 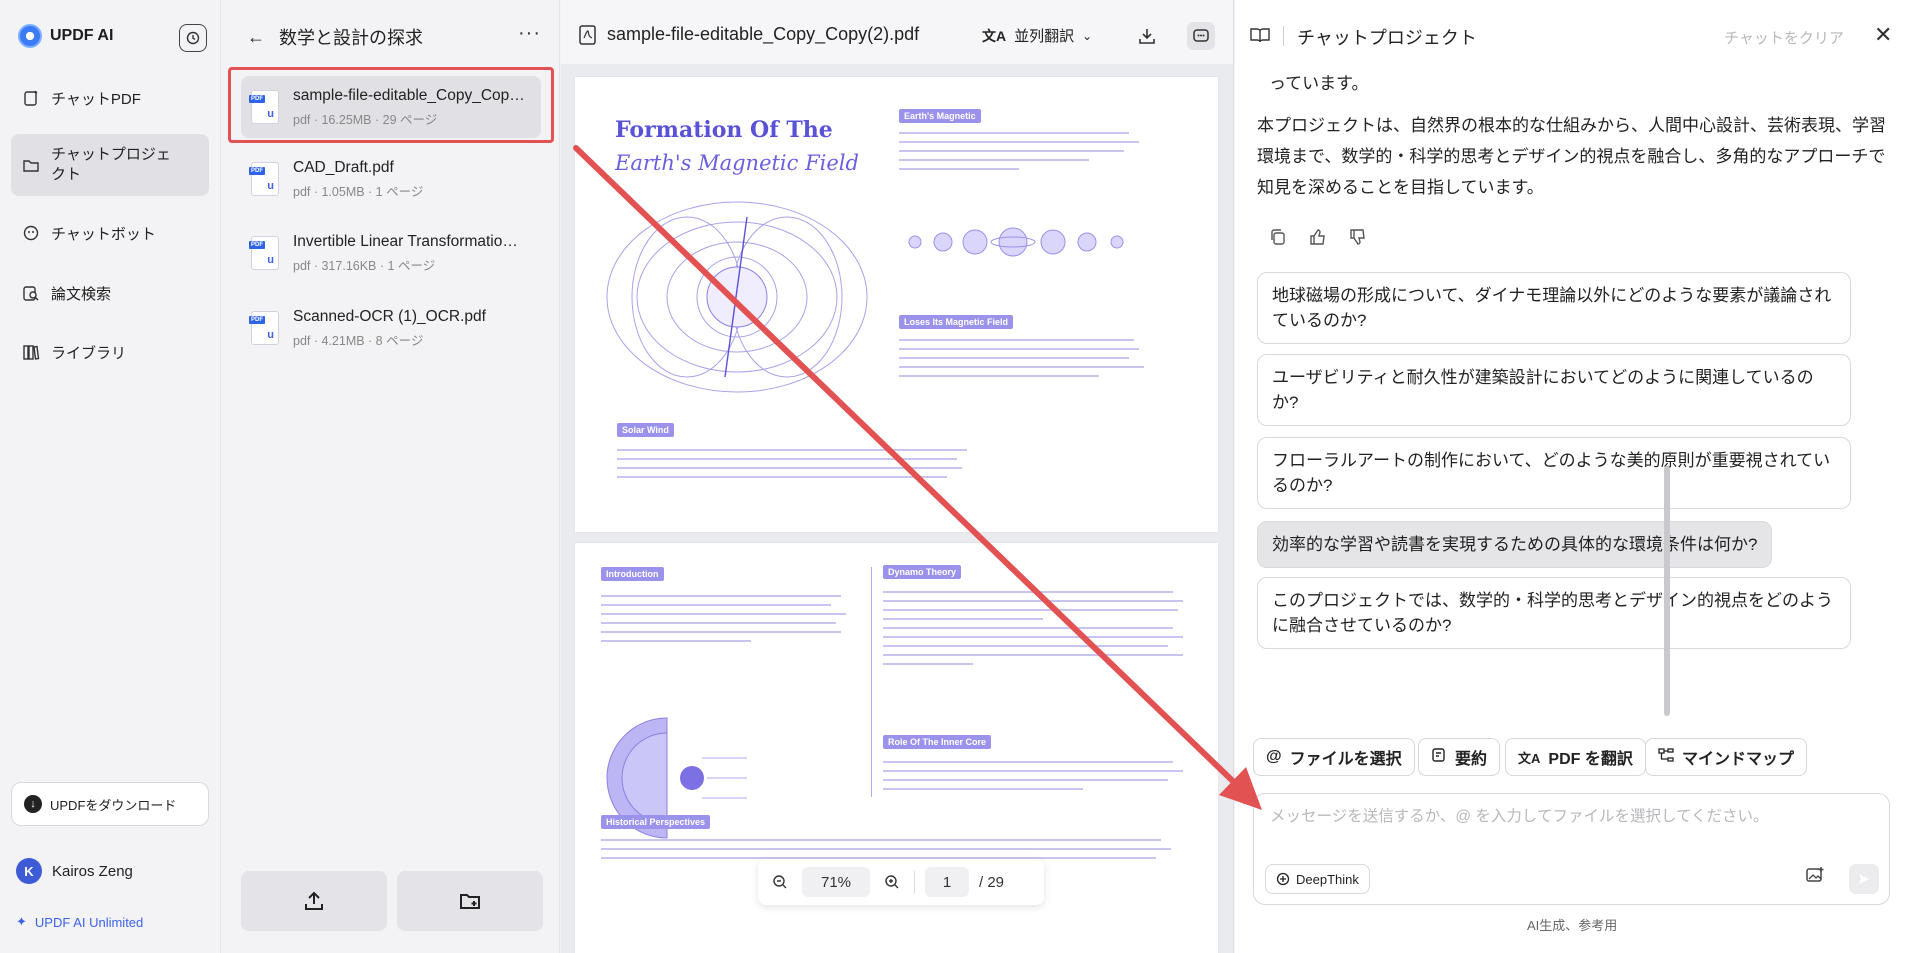 I want to click on plan-badge: ✦ UPDF AI Unlimited, so click(x=79, y=922).